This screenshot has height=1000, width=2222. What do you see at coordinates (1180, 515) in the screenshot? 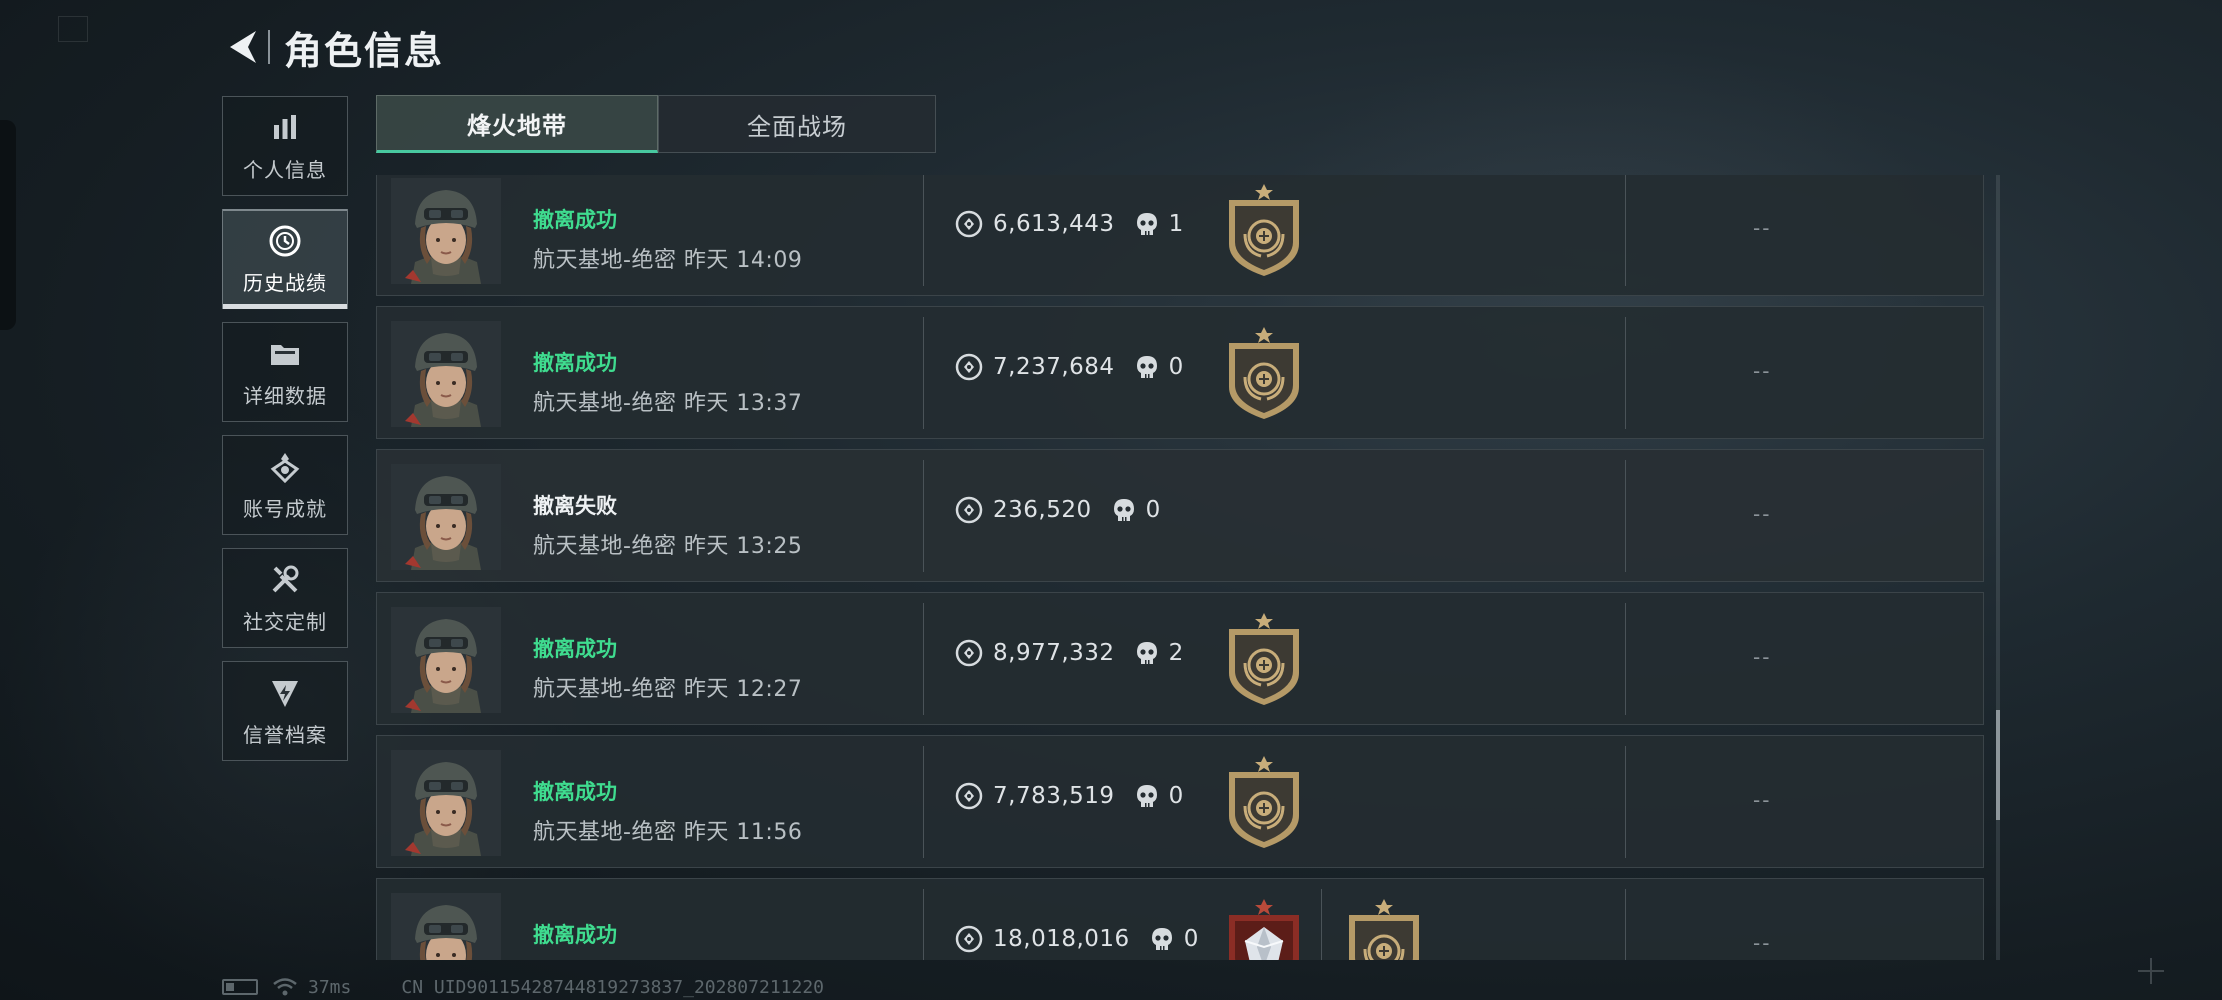
I see `match-row: 撤离失败航天基地-绝密 昨天 13:25 236,520 0 --` at bounding box center [1180, 515].